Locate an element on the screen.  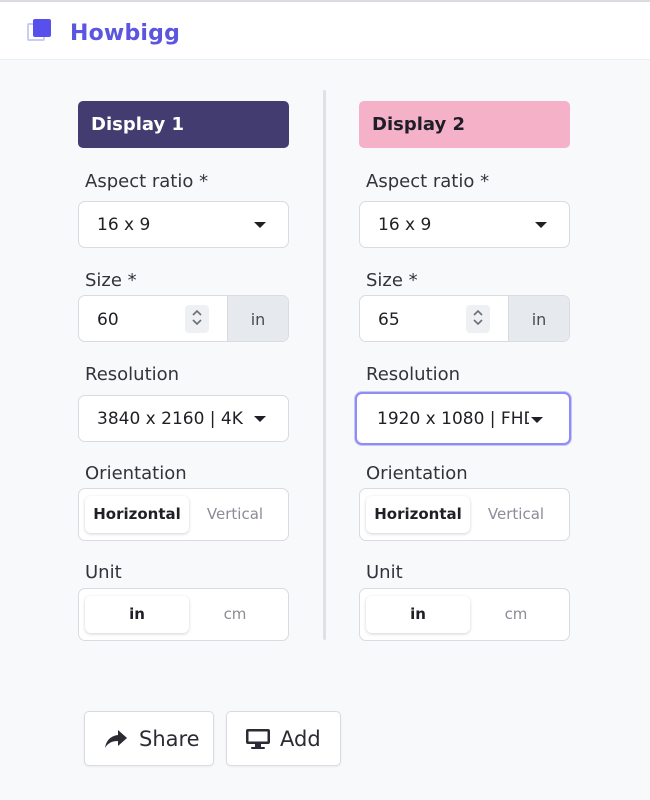
share-button: Share is located at coordinates (149, 738).